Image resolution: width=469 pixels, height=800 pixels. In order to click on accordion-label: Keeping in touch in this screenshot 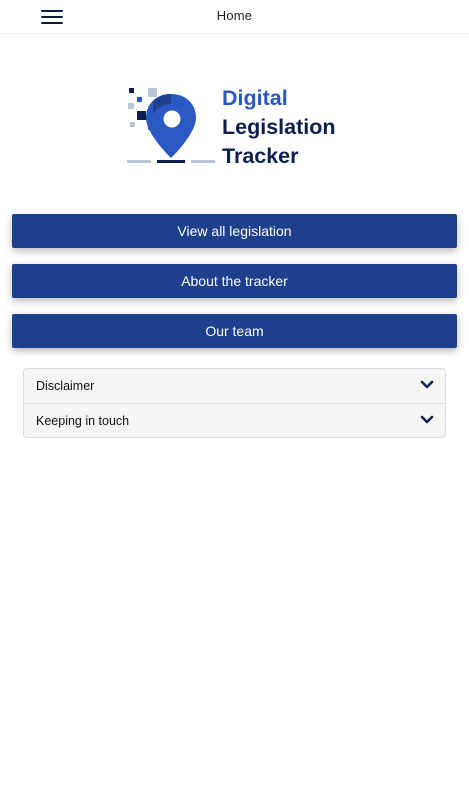, I will do `click(83, 420)`.